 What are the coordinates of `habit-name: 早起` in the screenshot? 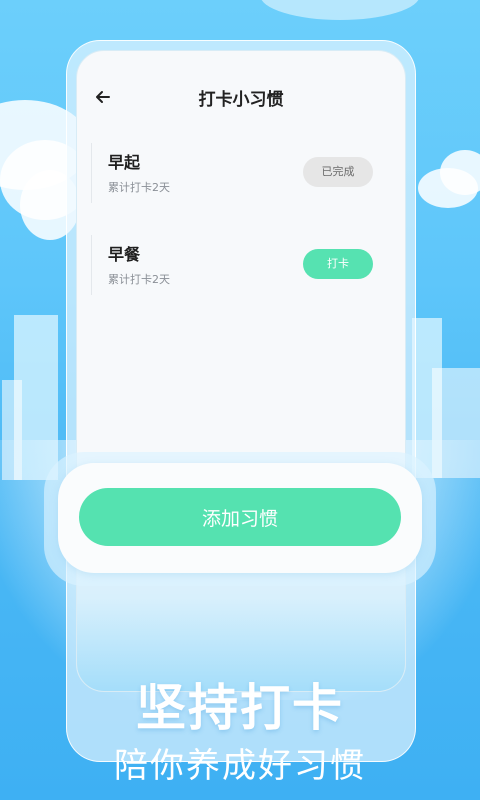 It's located at (124, 162).